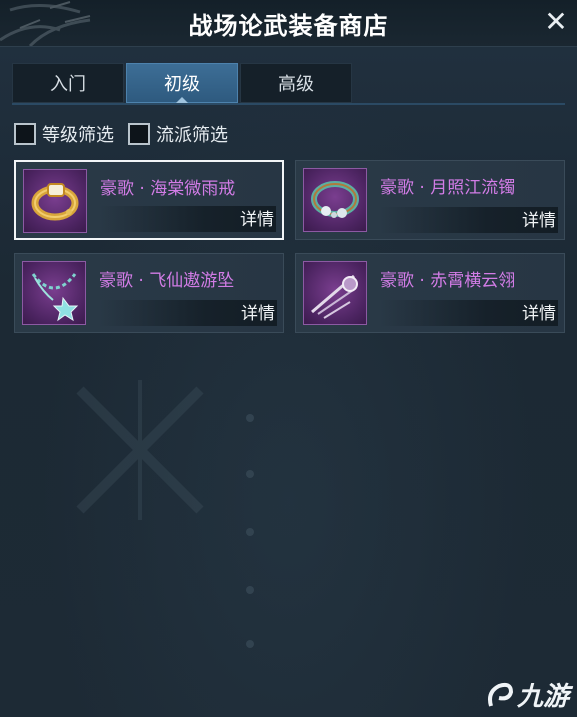 Image resolution: width=577 pixels, height=717 pixels. What do you see at coordinates (55, 201) in the screenshot?
I see `gold-ring-icon` at bounding box center [55, 201].